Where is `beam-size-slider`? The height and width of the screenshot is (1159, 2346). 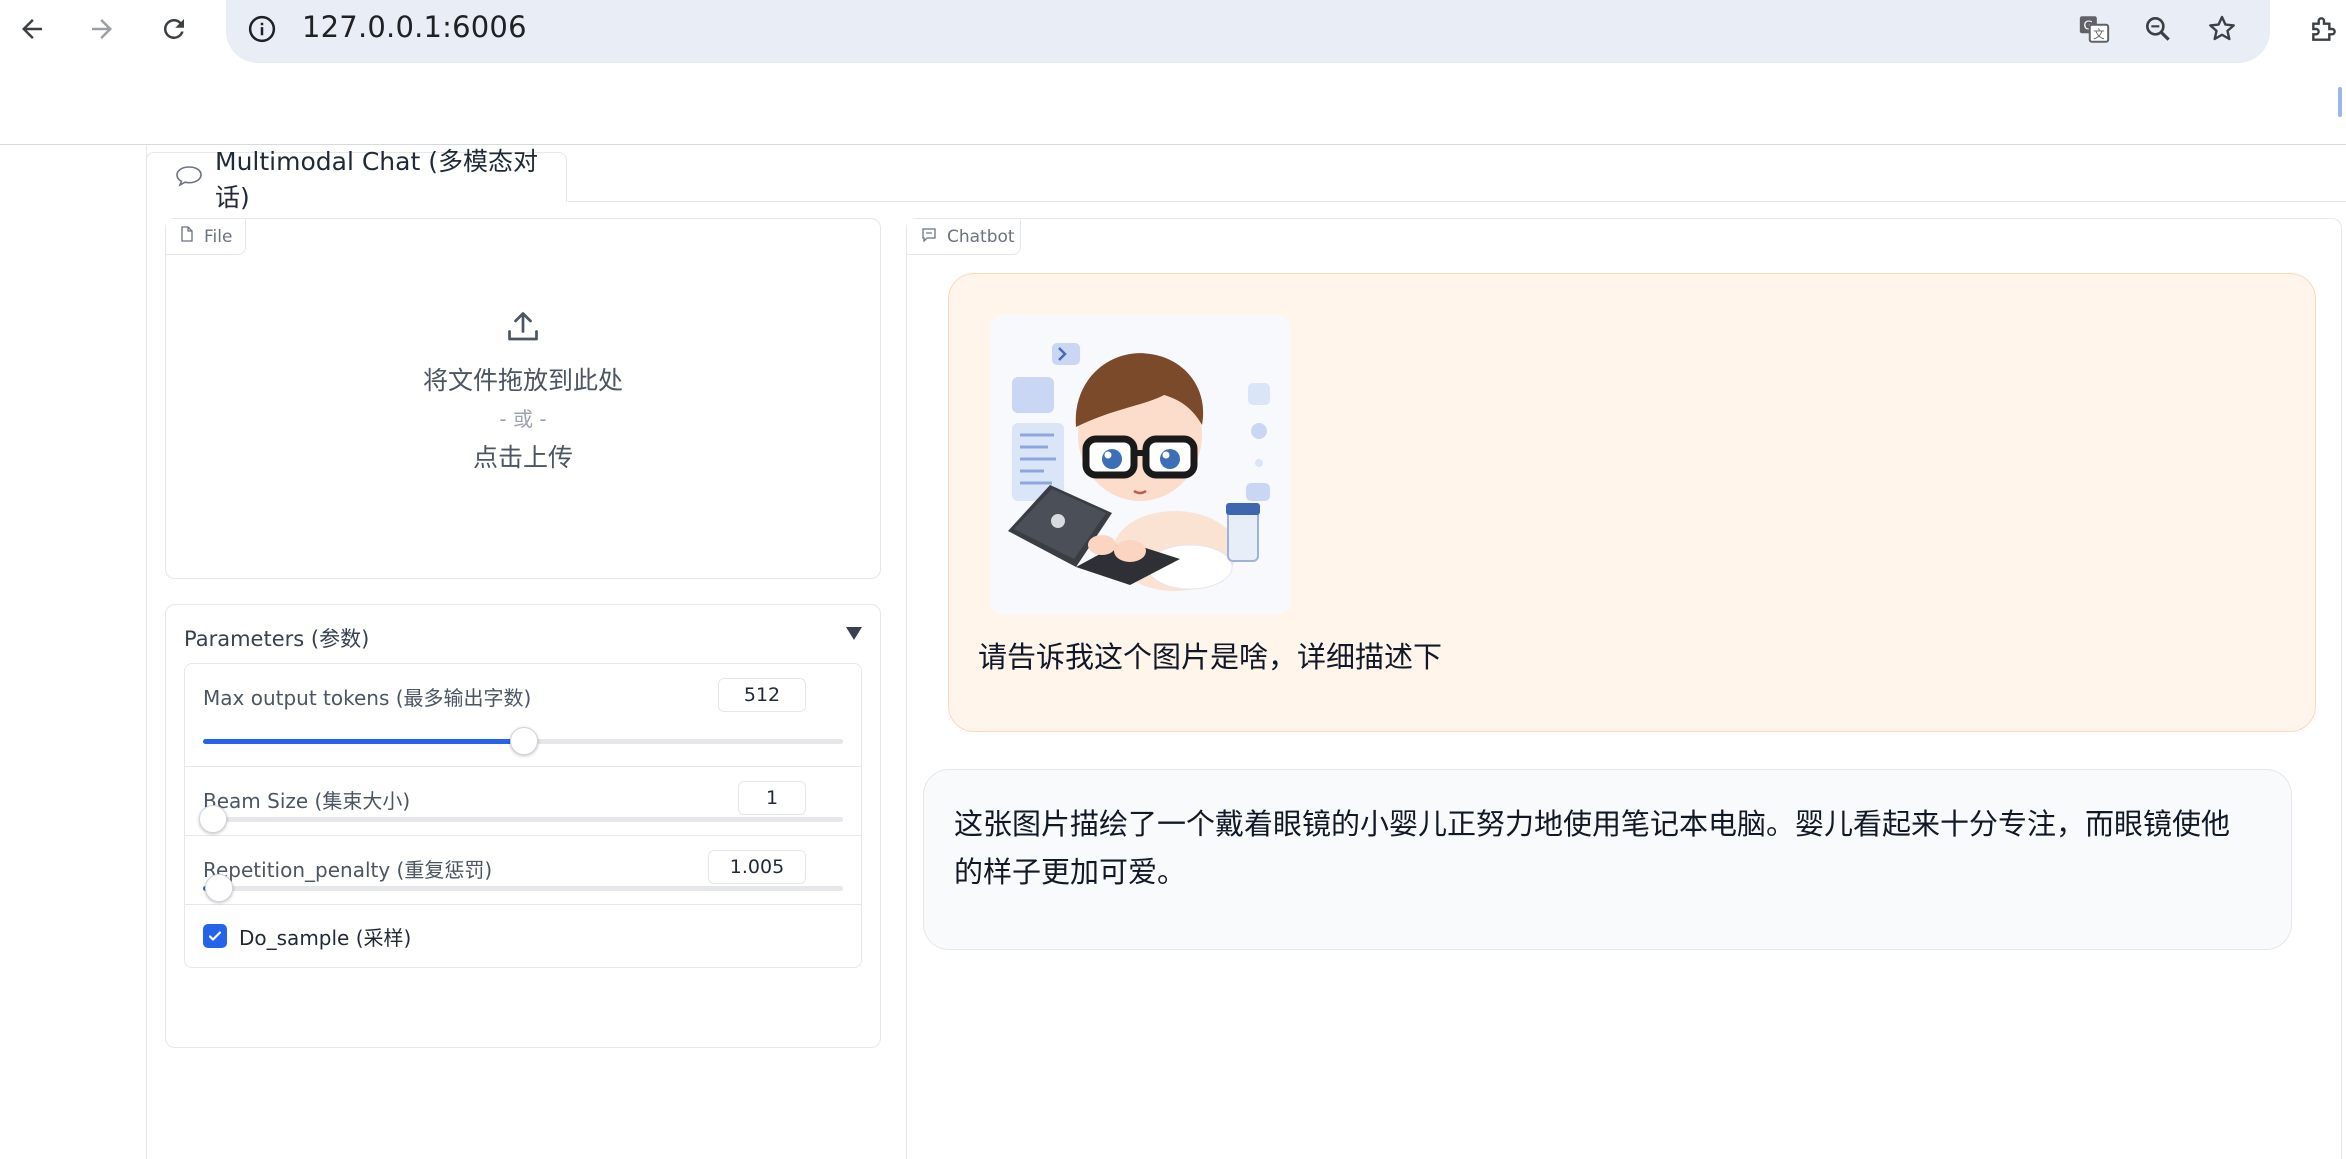
beam-size-slider is located at coordinates (521, 819).